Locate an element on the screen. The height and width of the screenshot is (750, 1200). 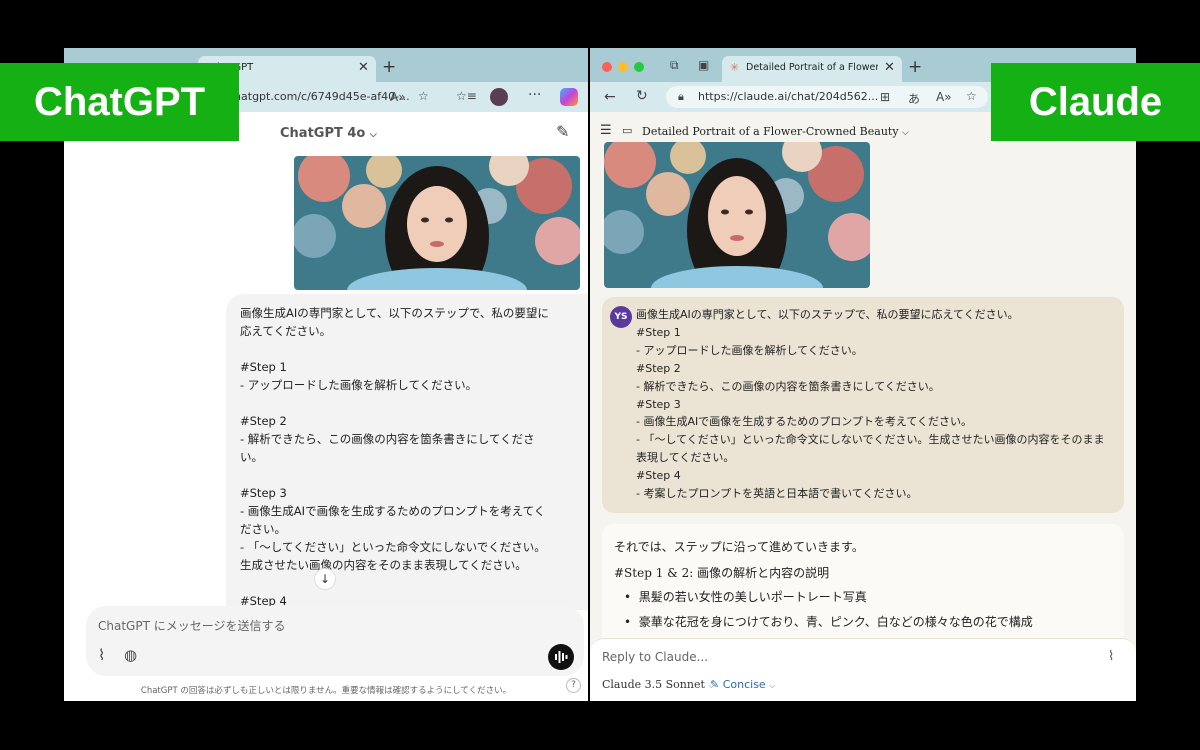
tab-actions-icon: ▣ is located at coordinates (703, 65).